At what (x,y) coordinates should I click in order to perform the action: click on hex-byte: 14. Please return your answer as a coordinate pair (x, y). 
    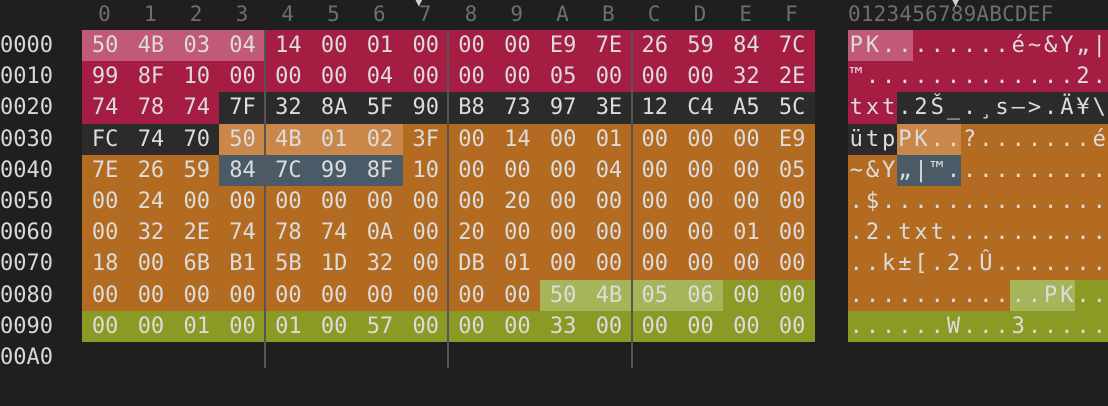
    Looking at the image, I should click on (288, 46).